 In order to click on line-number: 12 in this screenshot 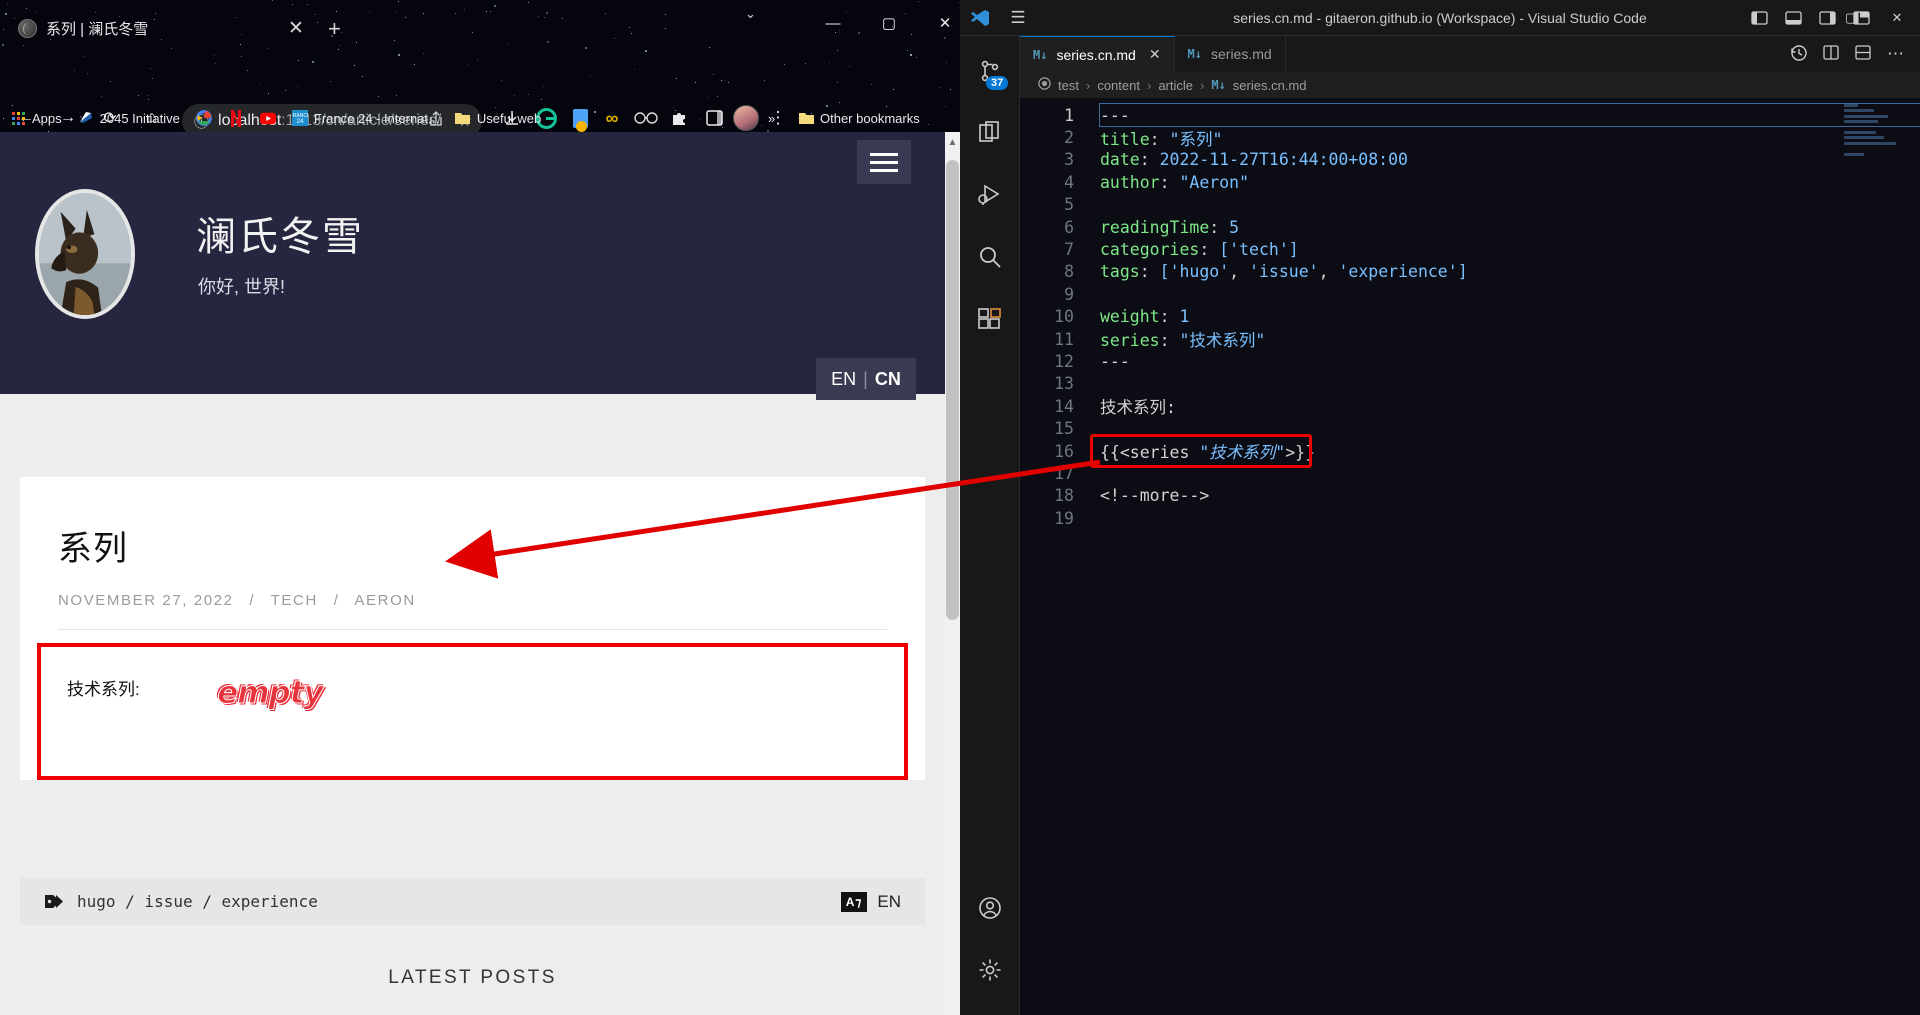, I will do `click(1064, 361)`.